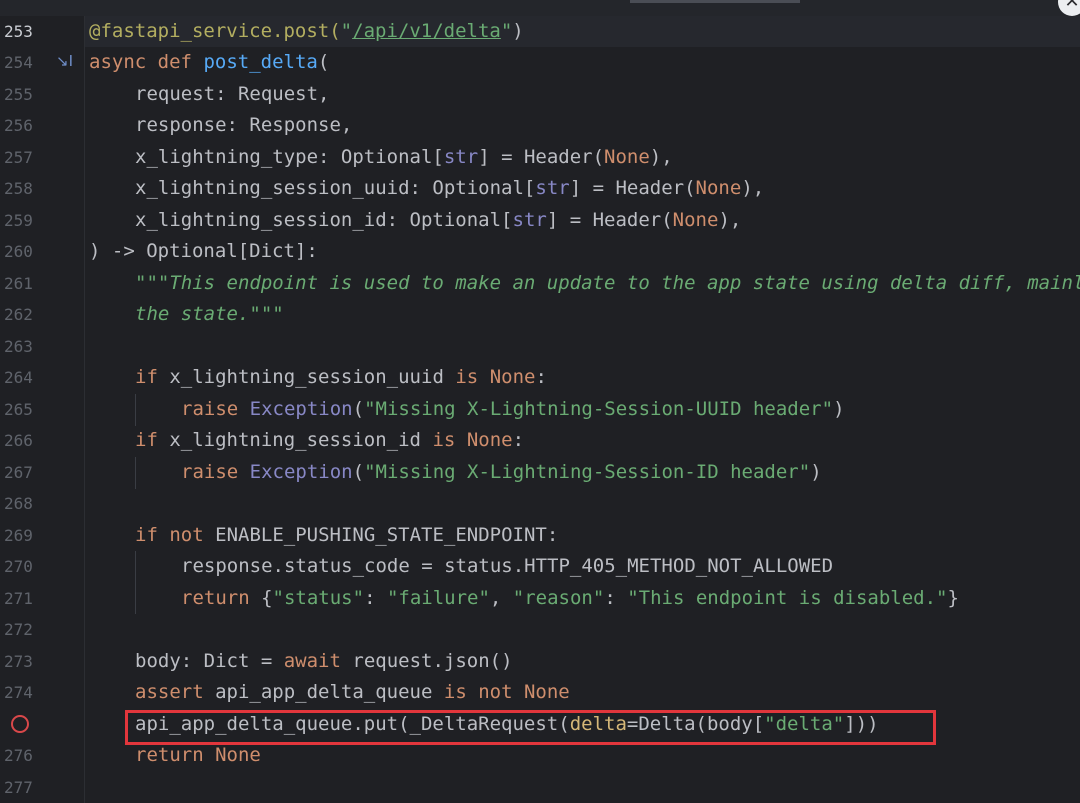 This screenshot has width=1080, height=803. What do you see at coordinates (18, 409) in the screenshot?
I see `line-number: 265` at bounding box center [18, 409].